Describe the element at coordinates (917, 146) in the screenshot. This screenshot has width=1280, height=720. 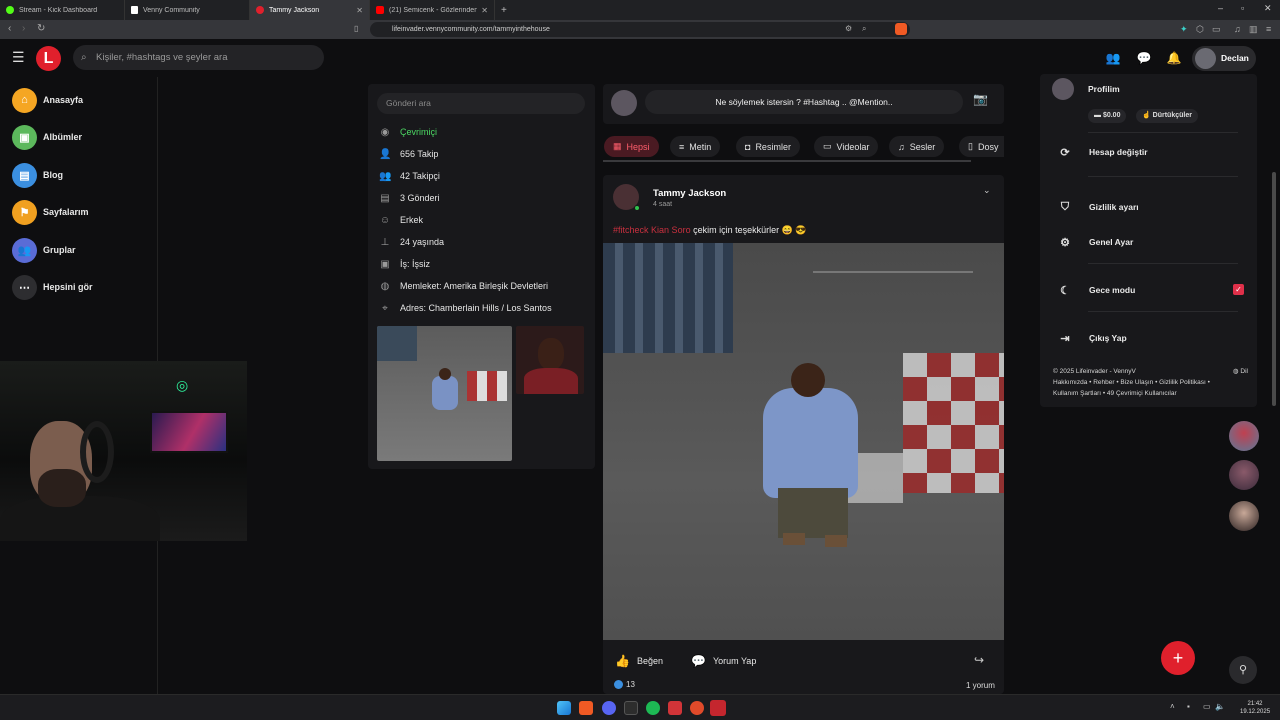
I see `filter-audio: ♫ Sesler` at that location.